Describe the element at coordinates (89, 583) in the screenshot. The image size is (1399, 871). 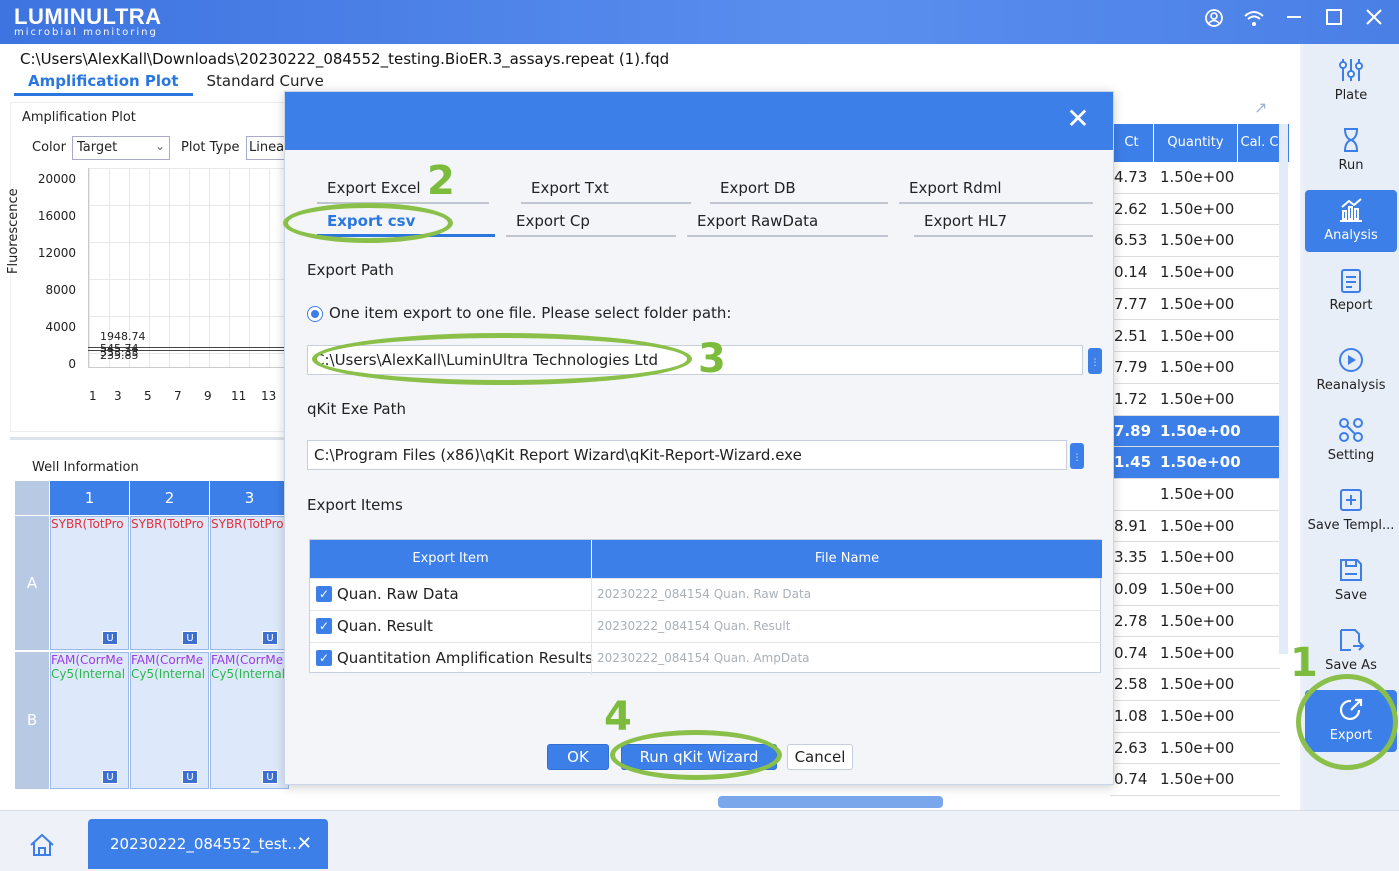
I see `well-cell-a1: SYBR(TotPro U` at that location.